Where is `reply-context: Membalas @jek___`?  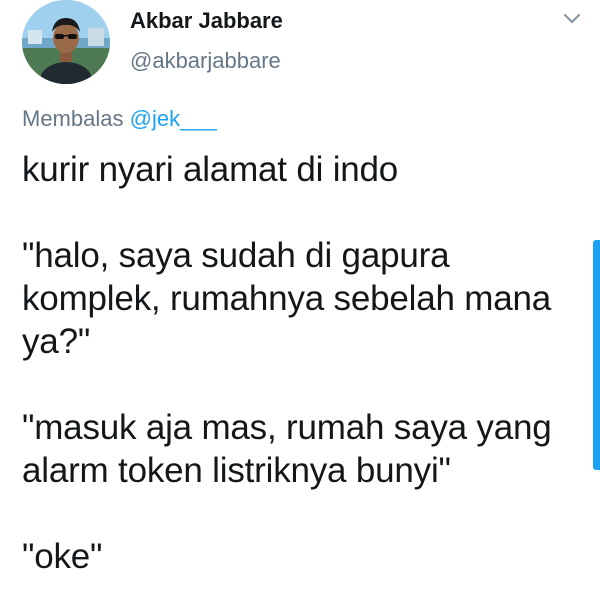
reply-context: Membalas @jek___ is located at coordinates (119, 119).